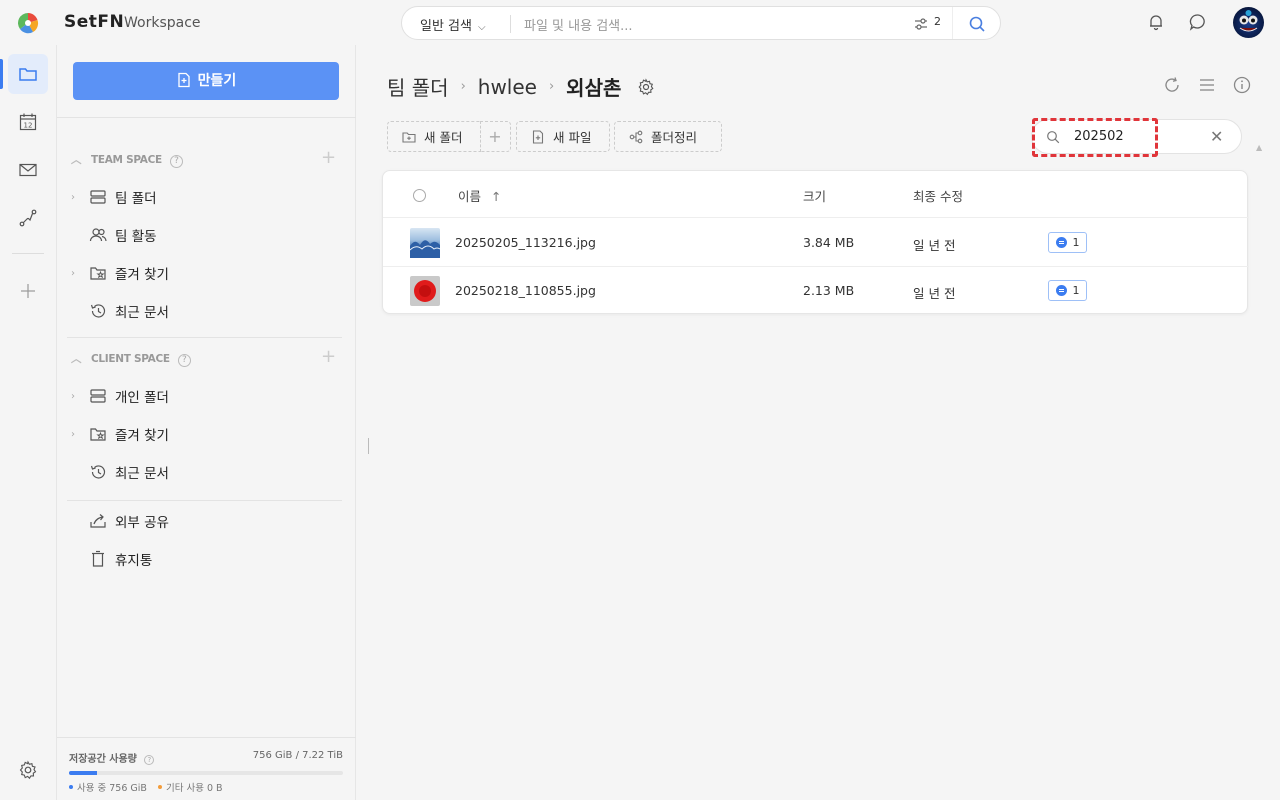  What do you see at coordinates (1061, 242) in the screenshot?
I see `comment-icon` at bounding box center [1061, 242].